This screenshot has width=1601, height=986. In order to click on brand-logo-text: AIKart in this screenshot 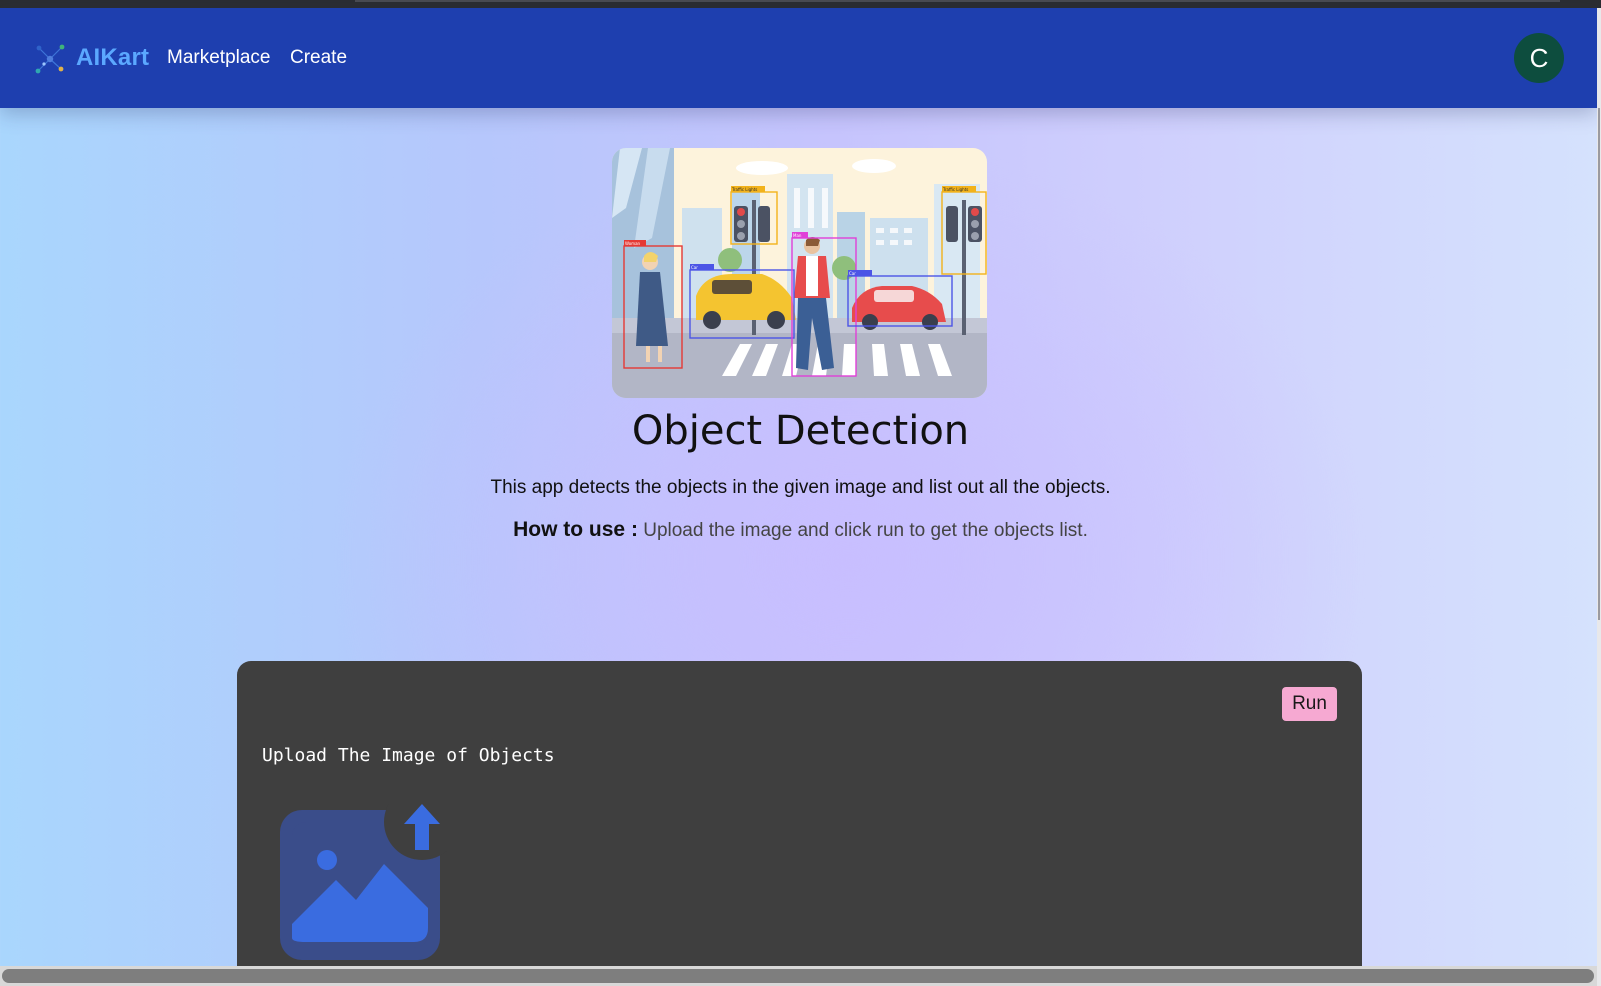, I will do `click(112, 58)`.